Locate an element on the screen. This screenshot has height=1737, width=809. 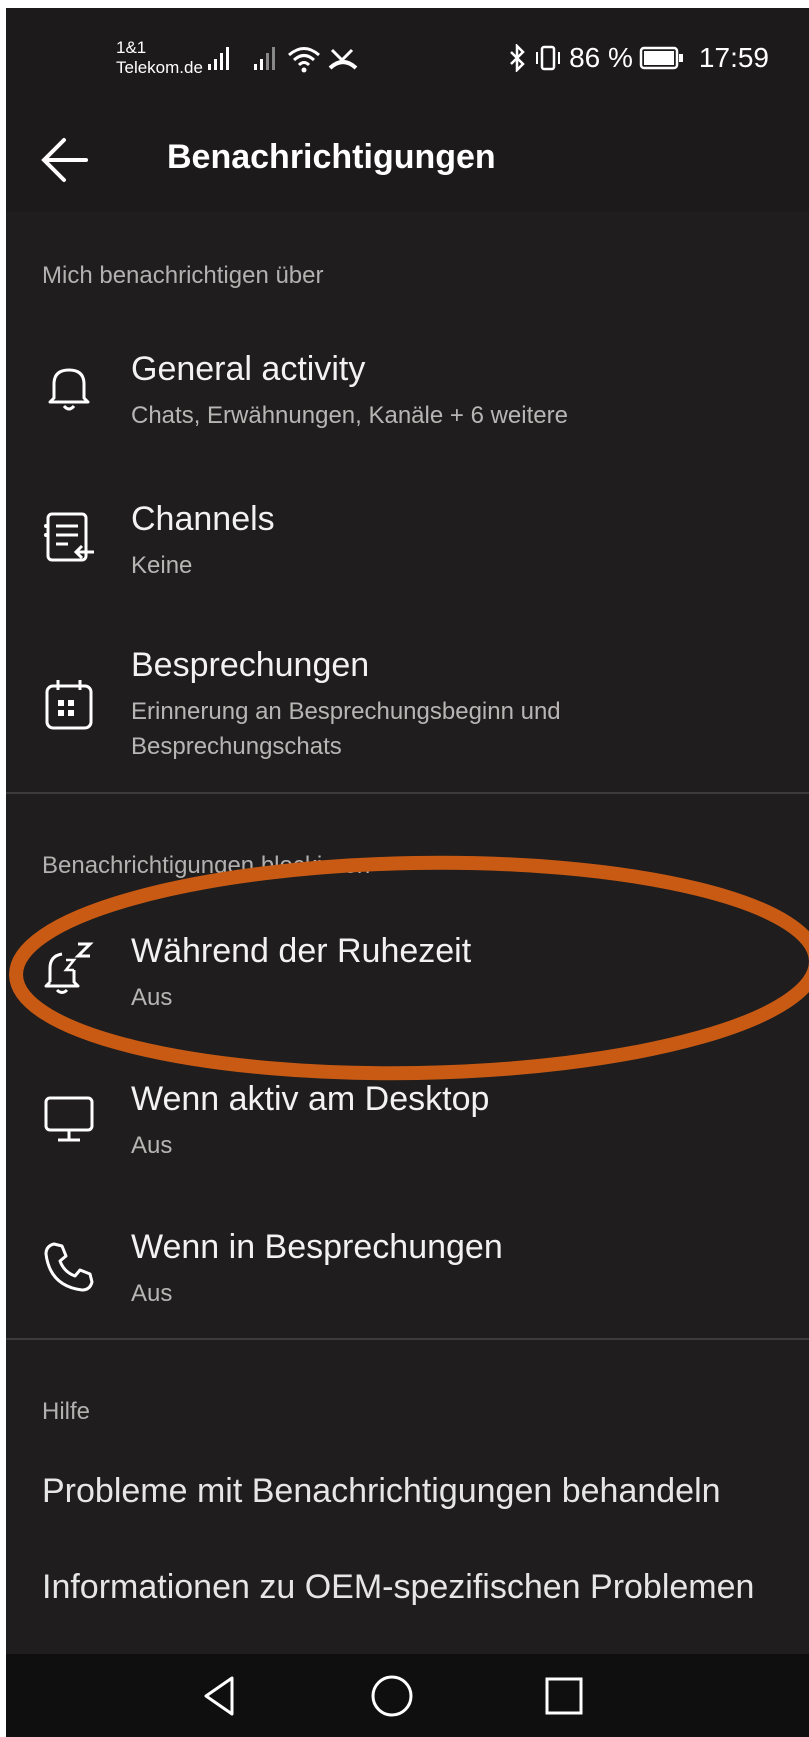
list-item-in-meetings: Wenn in Besprechungen Aus is located at coordinates (407, 1276).